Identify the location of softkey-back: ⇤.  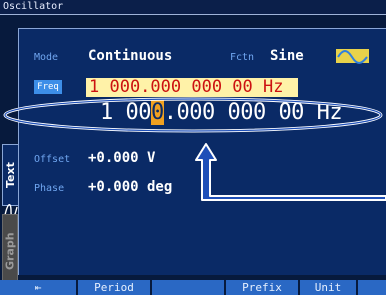
(38, 287).